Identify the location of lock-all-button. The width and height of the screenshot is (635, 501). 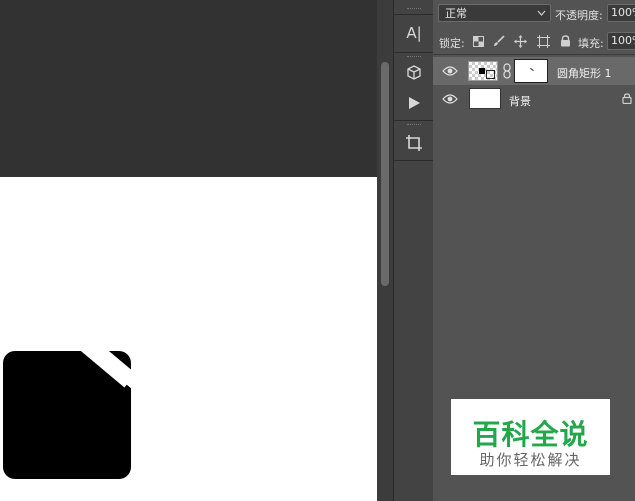
(565, 41).